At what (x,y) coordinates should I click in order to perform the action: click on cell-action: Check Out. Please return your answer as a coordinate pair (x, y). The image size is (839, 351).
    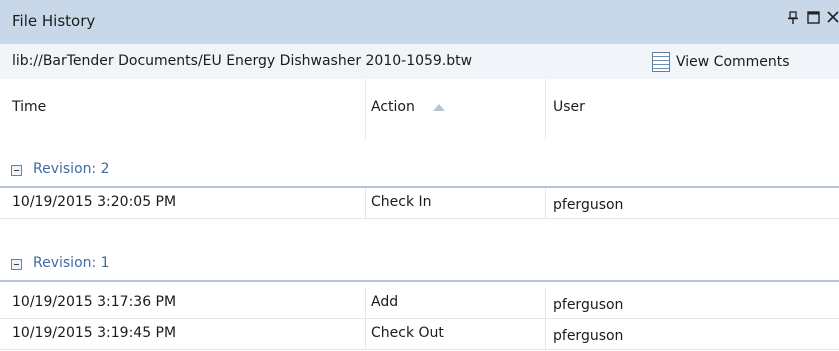
    Looking at the image, I should click on (407, 333).